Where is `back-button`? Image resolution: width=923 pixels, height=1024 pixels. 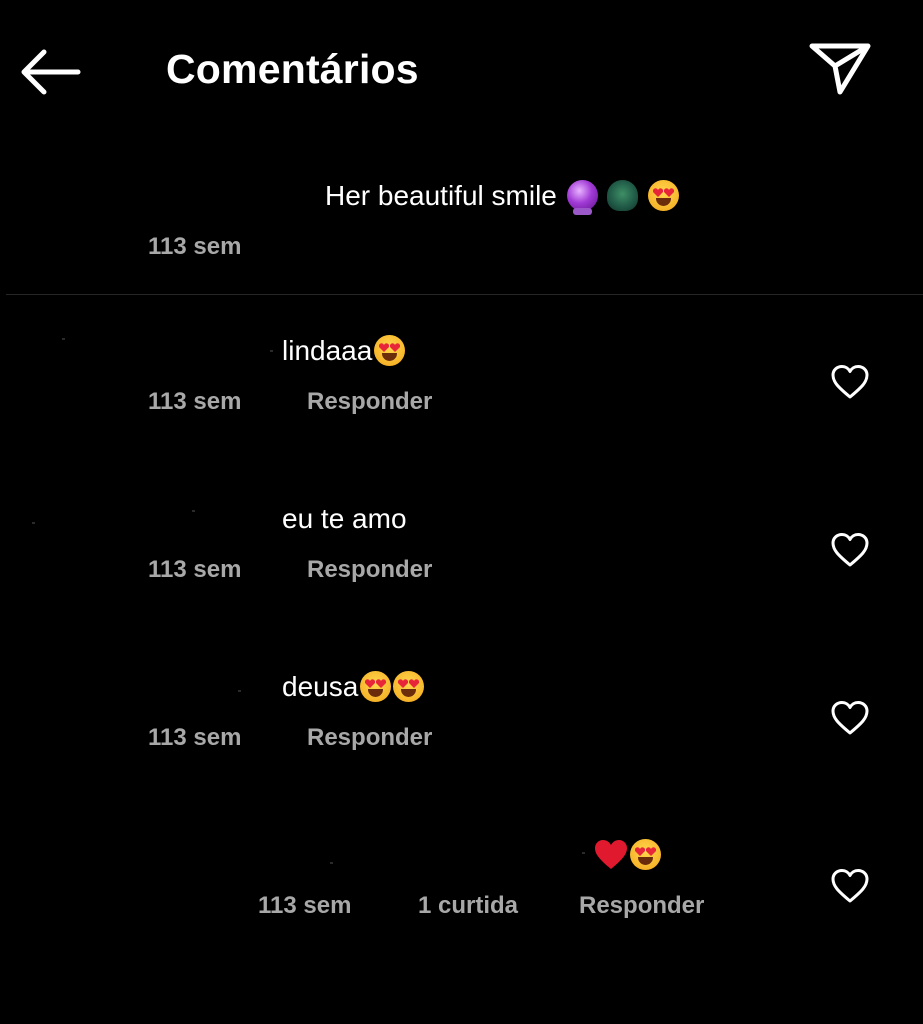 back-button is located at coordinates (50, 72).